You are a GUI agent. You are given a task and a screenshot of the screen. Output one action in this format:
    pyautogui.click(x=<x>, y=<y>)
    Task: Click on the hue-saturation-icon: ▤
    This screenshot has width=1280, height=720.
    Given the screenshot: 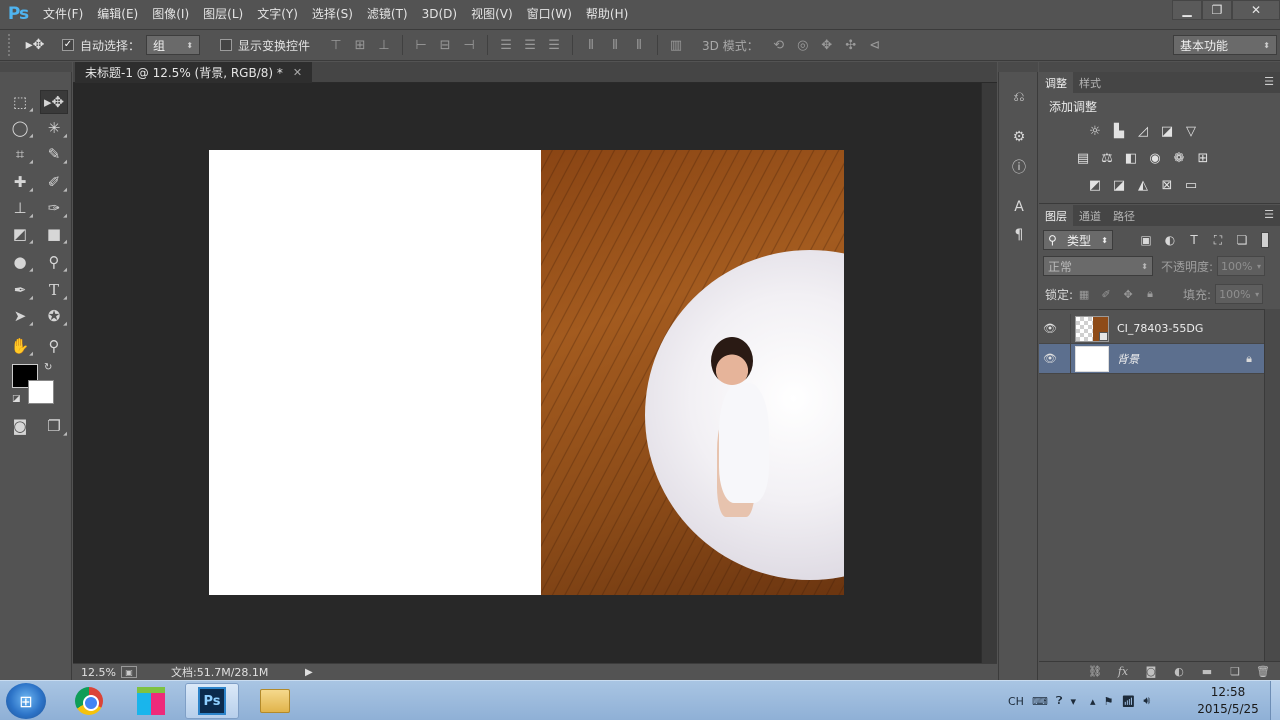 What is the action you would take?
    pyautogui.click(x=1083, y=158)
    